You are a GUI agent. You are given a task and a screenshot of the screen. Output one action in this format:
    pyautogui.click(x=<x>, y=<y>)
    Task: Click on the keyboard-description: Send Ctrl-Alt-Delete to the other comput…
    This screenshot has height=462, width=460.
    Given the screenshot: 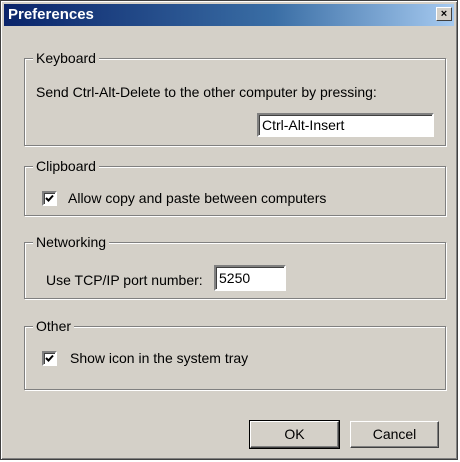 What is the action you would take?
    pyautogui.click(x=206, y=92)
    